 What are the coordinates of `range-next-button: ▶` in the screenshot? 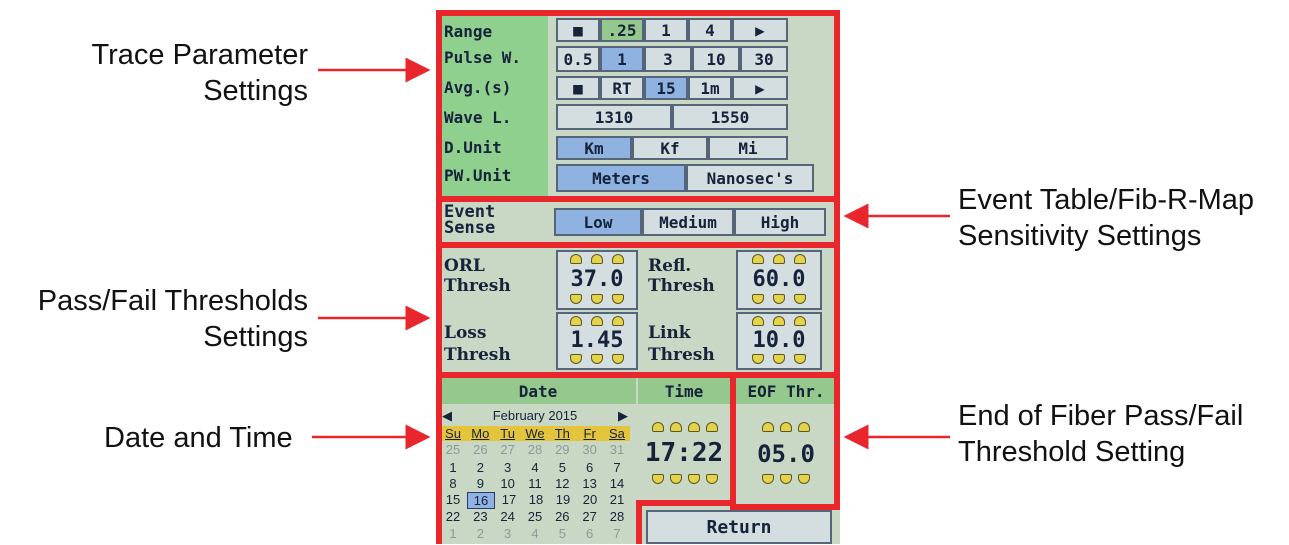 It's located at (760, 30).